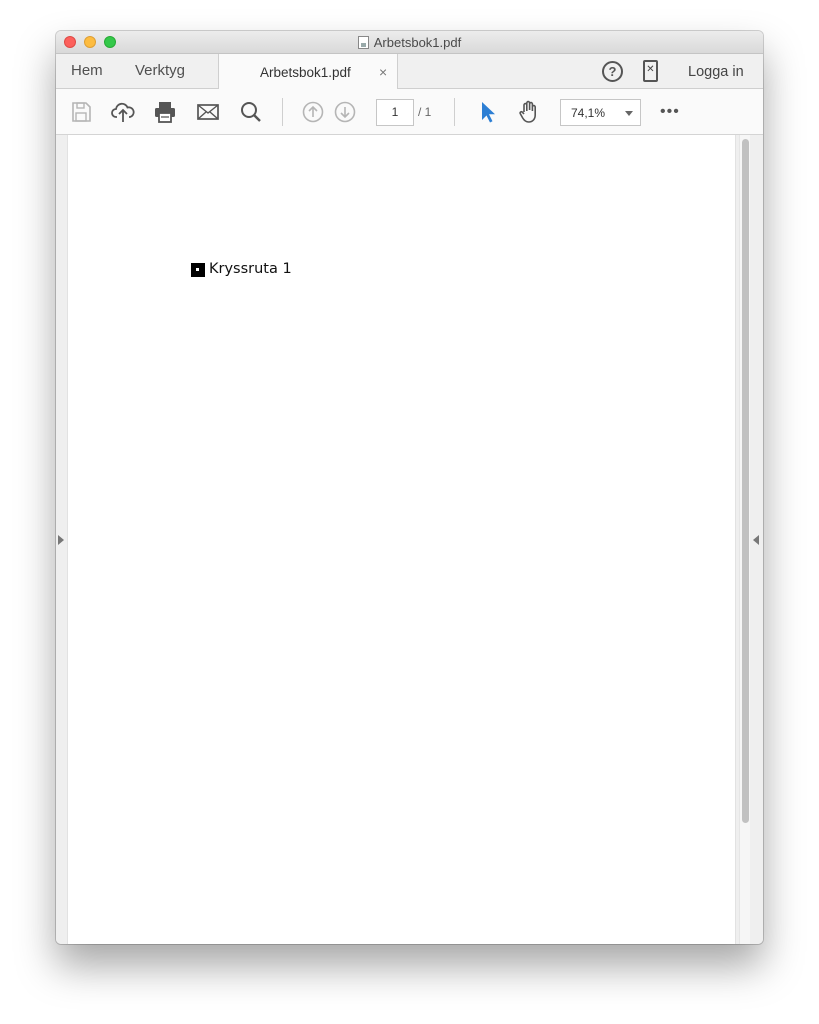 The width and height of the screenshot is (819, 1024). Describe the element at coordinates (251, 112) in the screenshot. I see `search-icon` at that location.